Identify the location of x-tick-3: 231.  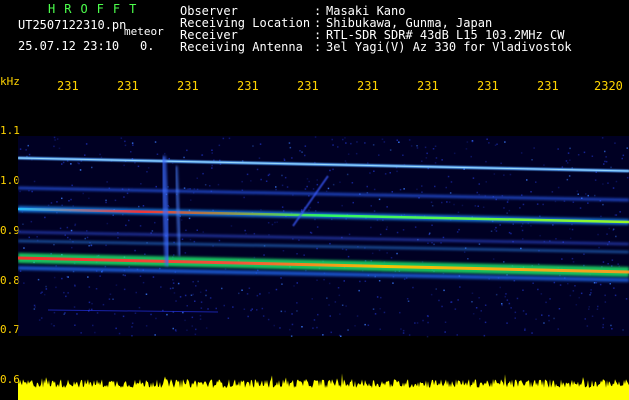
(188, 86).